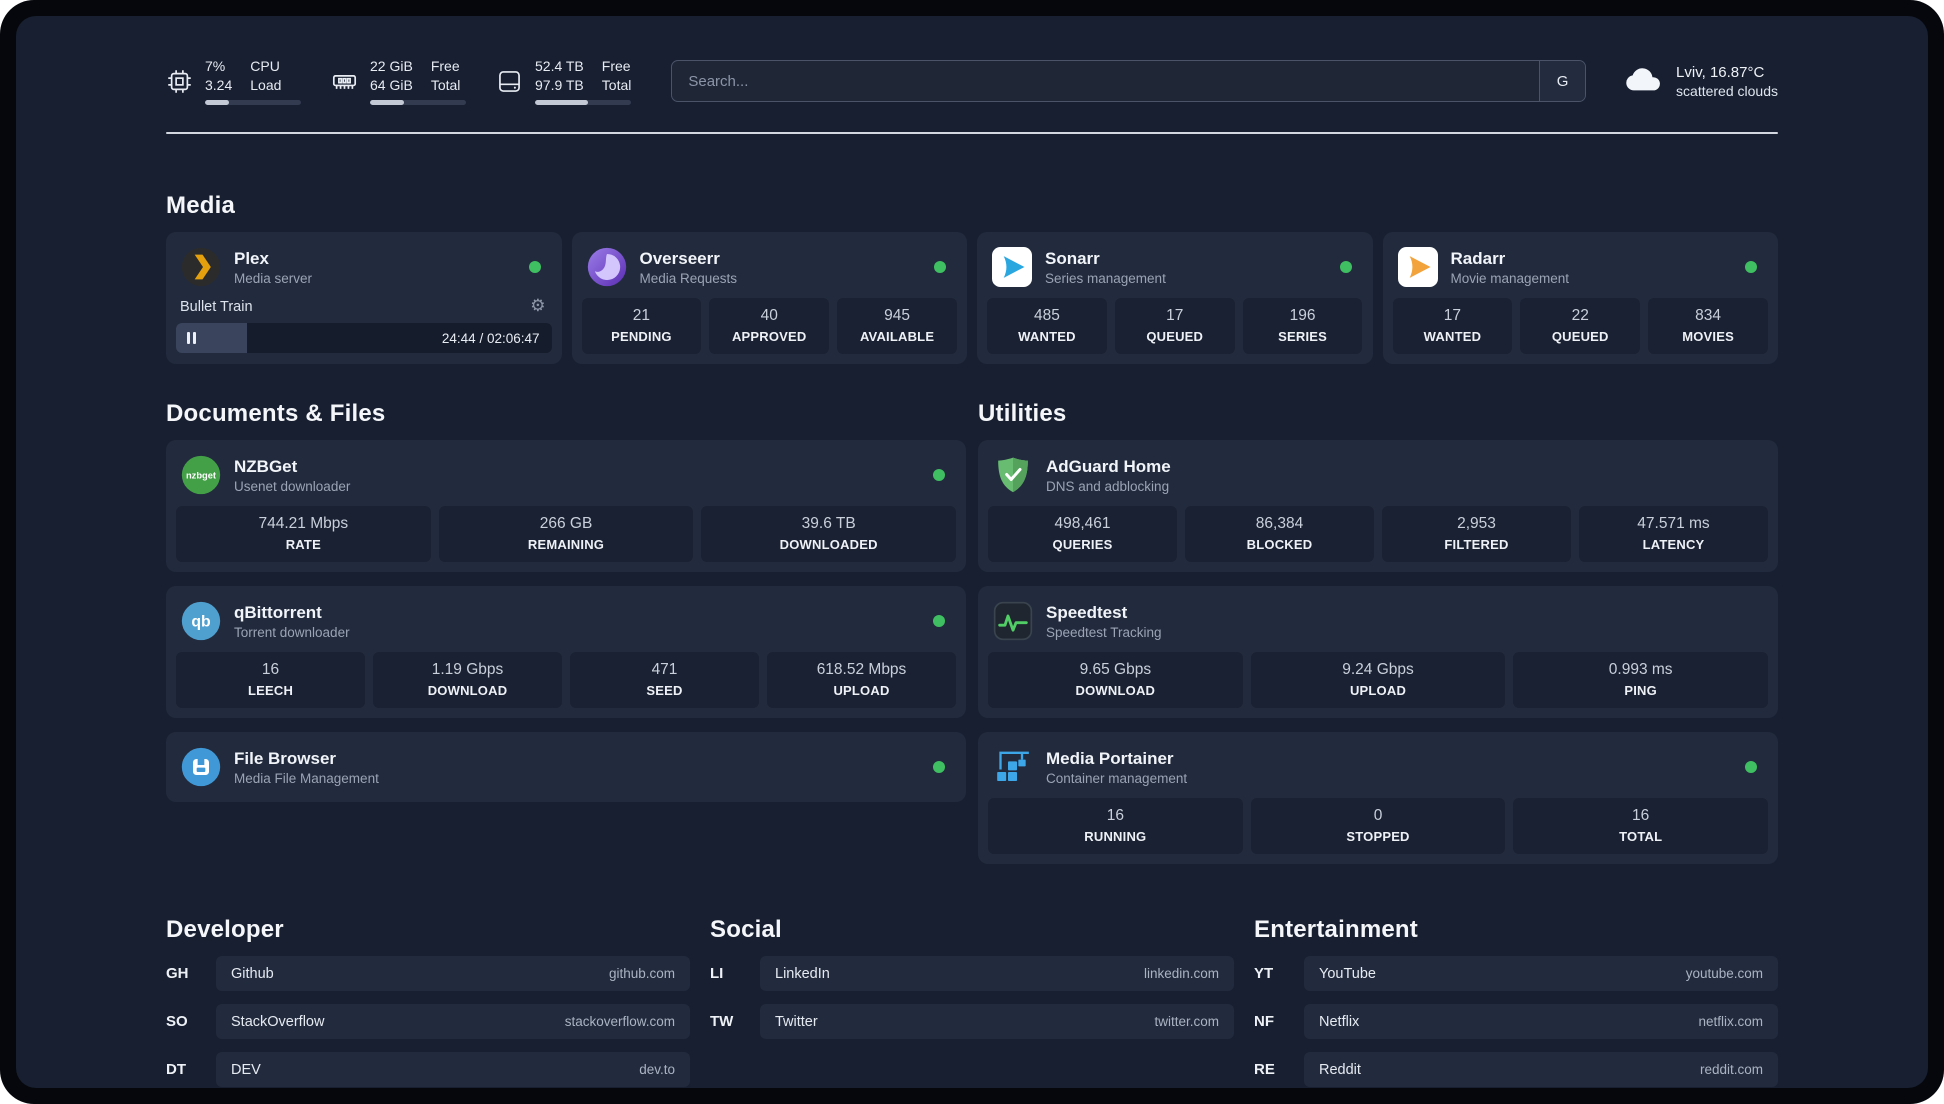 This screenshot has height=1104, width=1944. Describe the element at coordinates (273, 278) in the screenshot. I see `app-subtitle: Media server` at that location.